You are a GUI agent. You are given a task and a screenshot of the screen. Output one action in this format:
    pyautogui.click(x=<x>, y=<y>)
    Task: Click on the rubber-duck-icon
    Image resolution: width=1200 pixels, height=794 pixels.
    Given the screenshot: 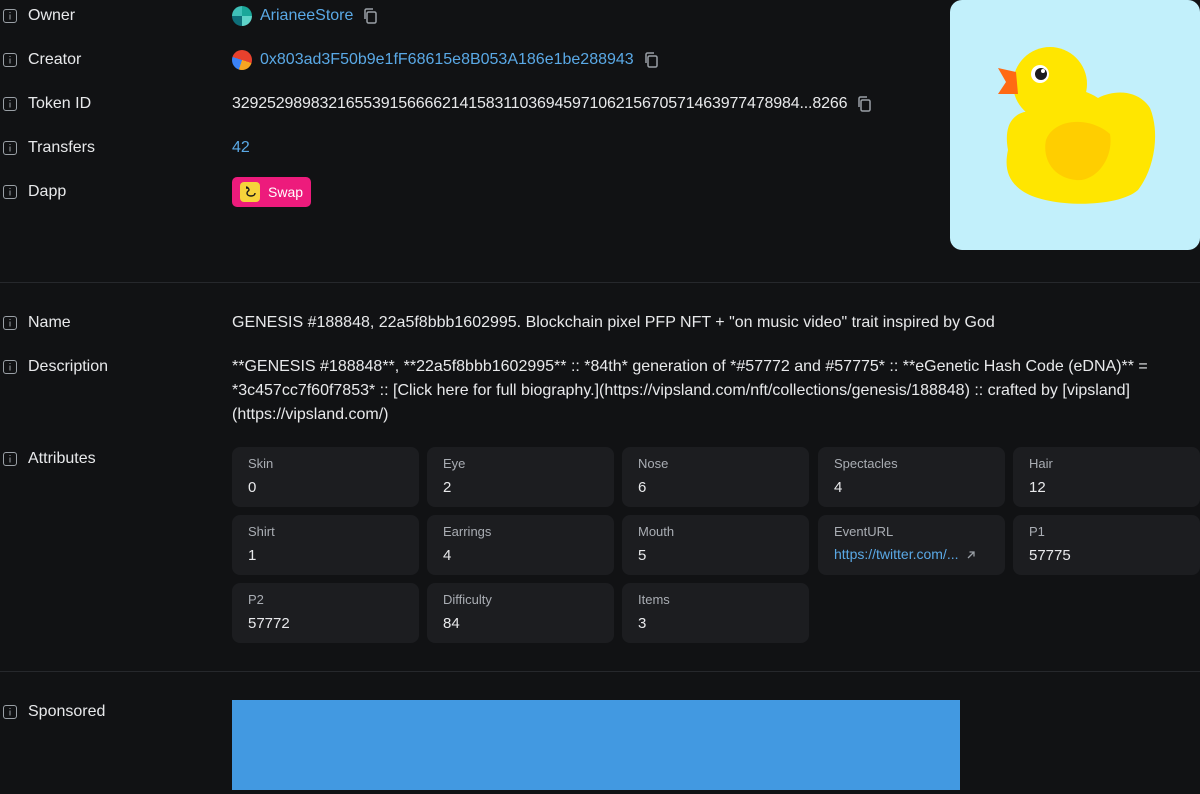 What is the action you would take?
    pyautogui.click(x=1077, y=125)
    